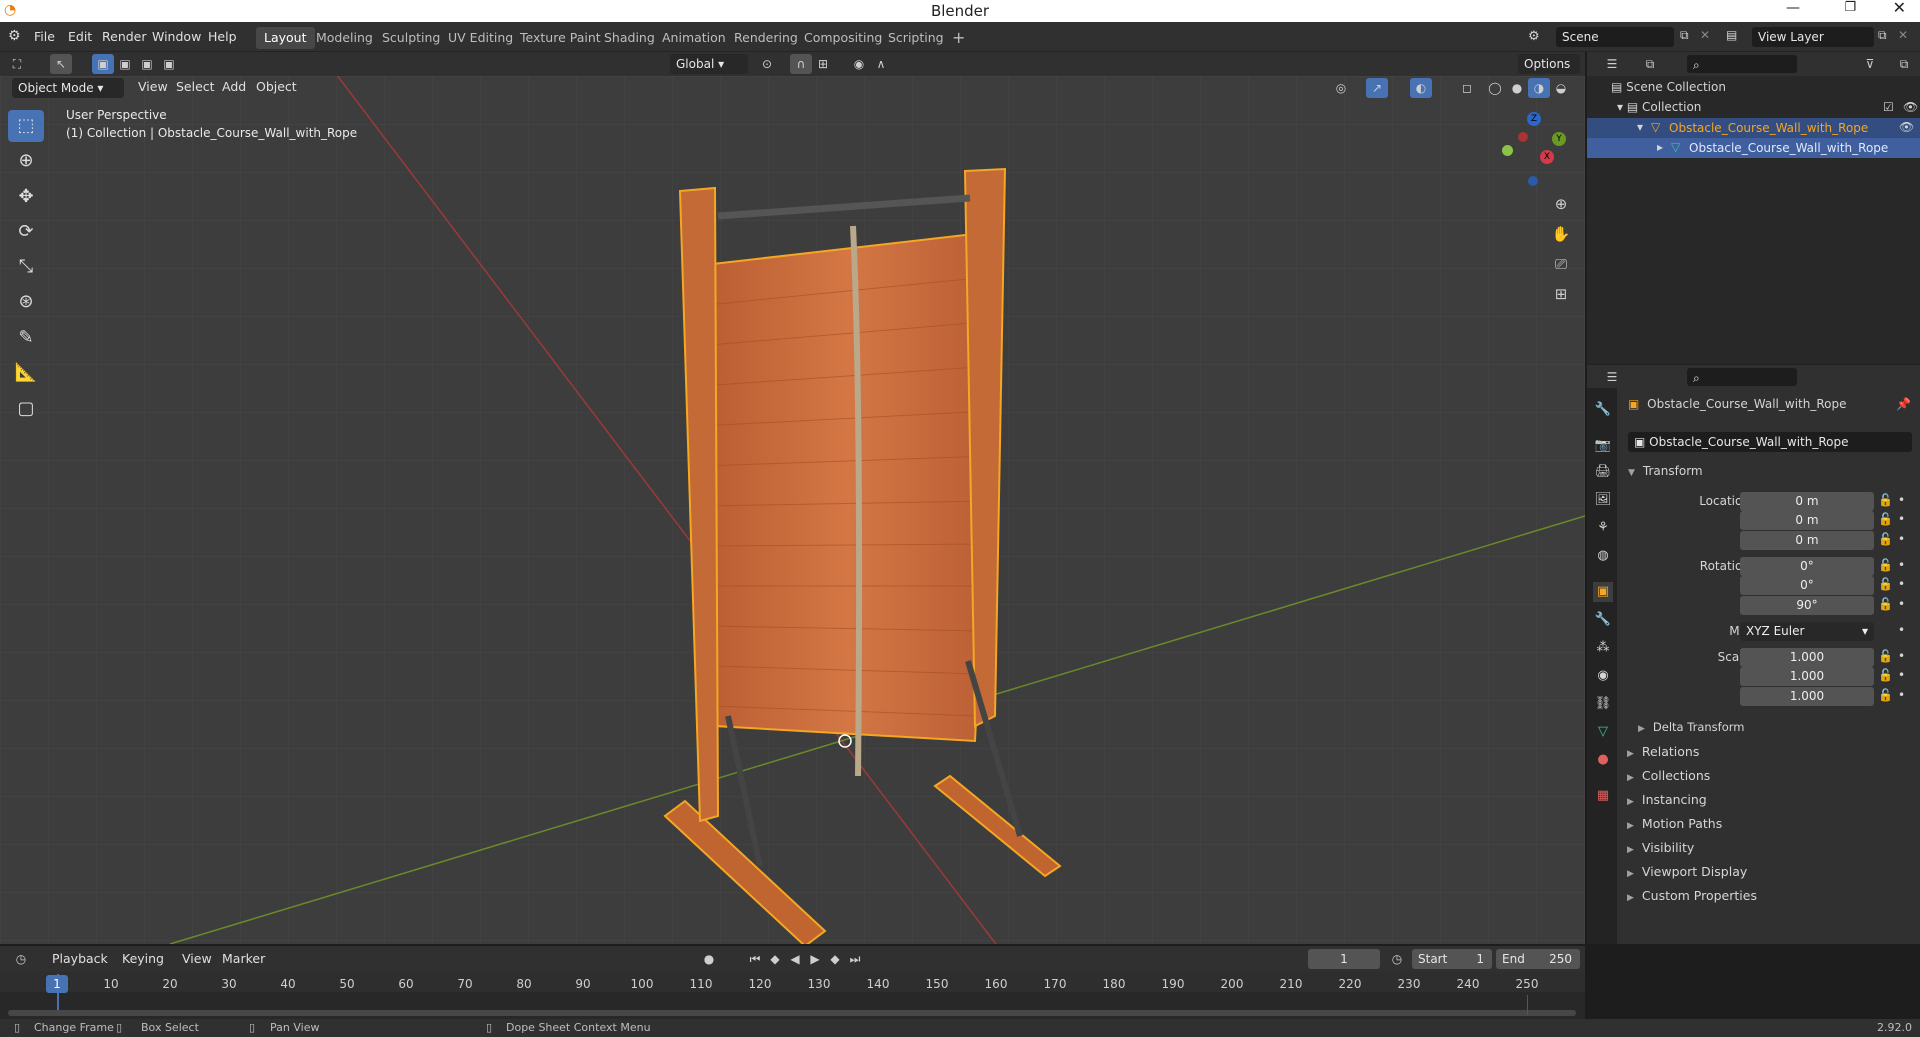  What do you see at coordinates (1807, 657) in the screenshot?
I see `scale-x-field: 1.000` at bounding box center [1807, 657].